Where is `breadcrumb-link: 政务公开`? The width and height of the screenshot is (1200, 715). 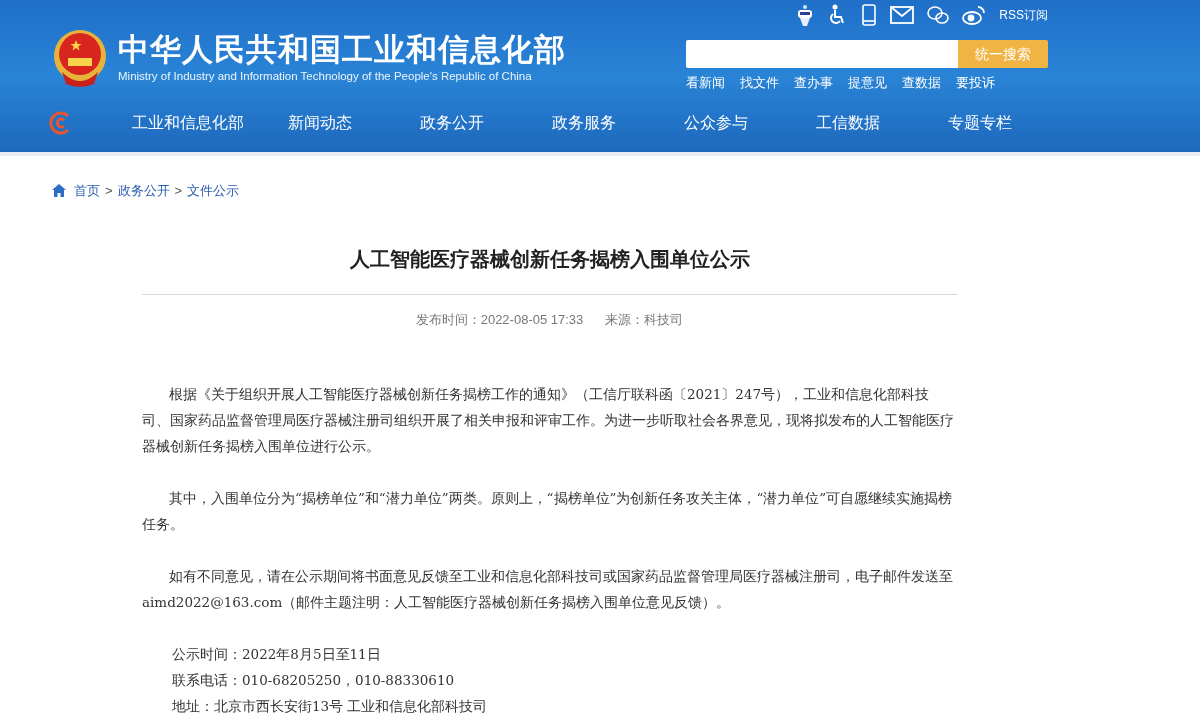 breadcrumb-link: 政务公开 is located at coordinates (143, 191).